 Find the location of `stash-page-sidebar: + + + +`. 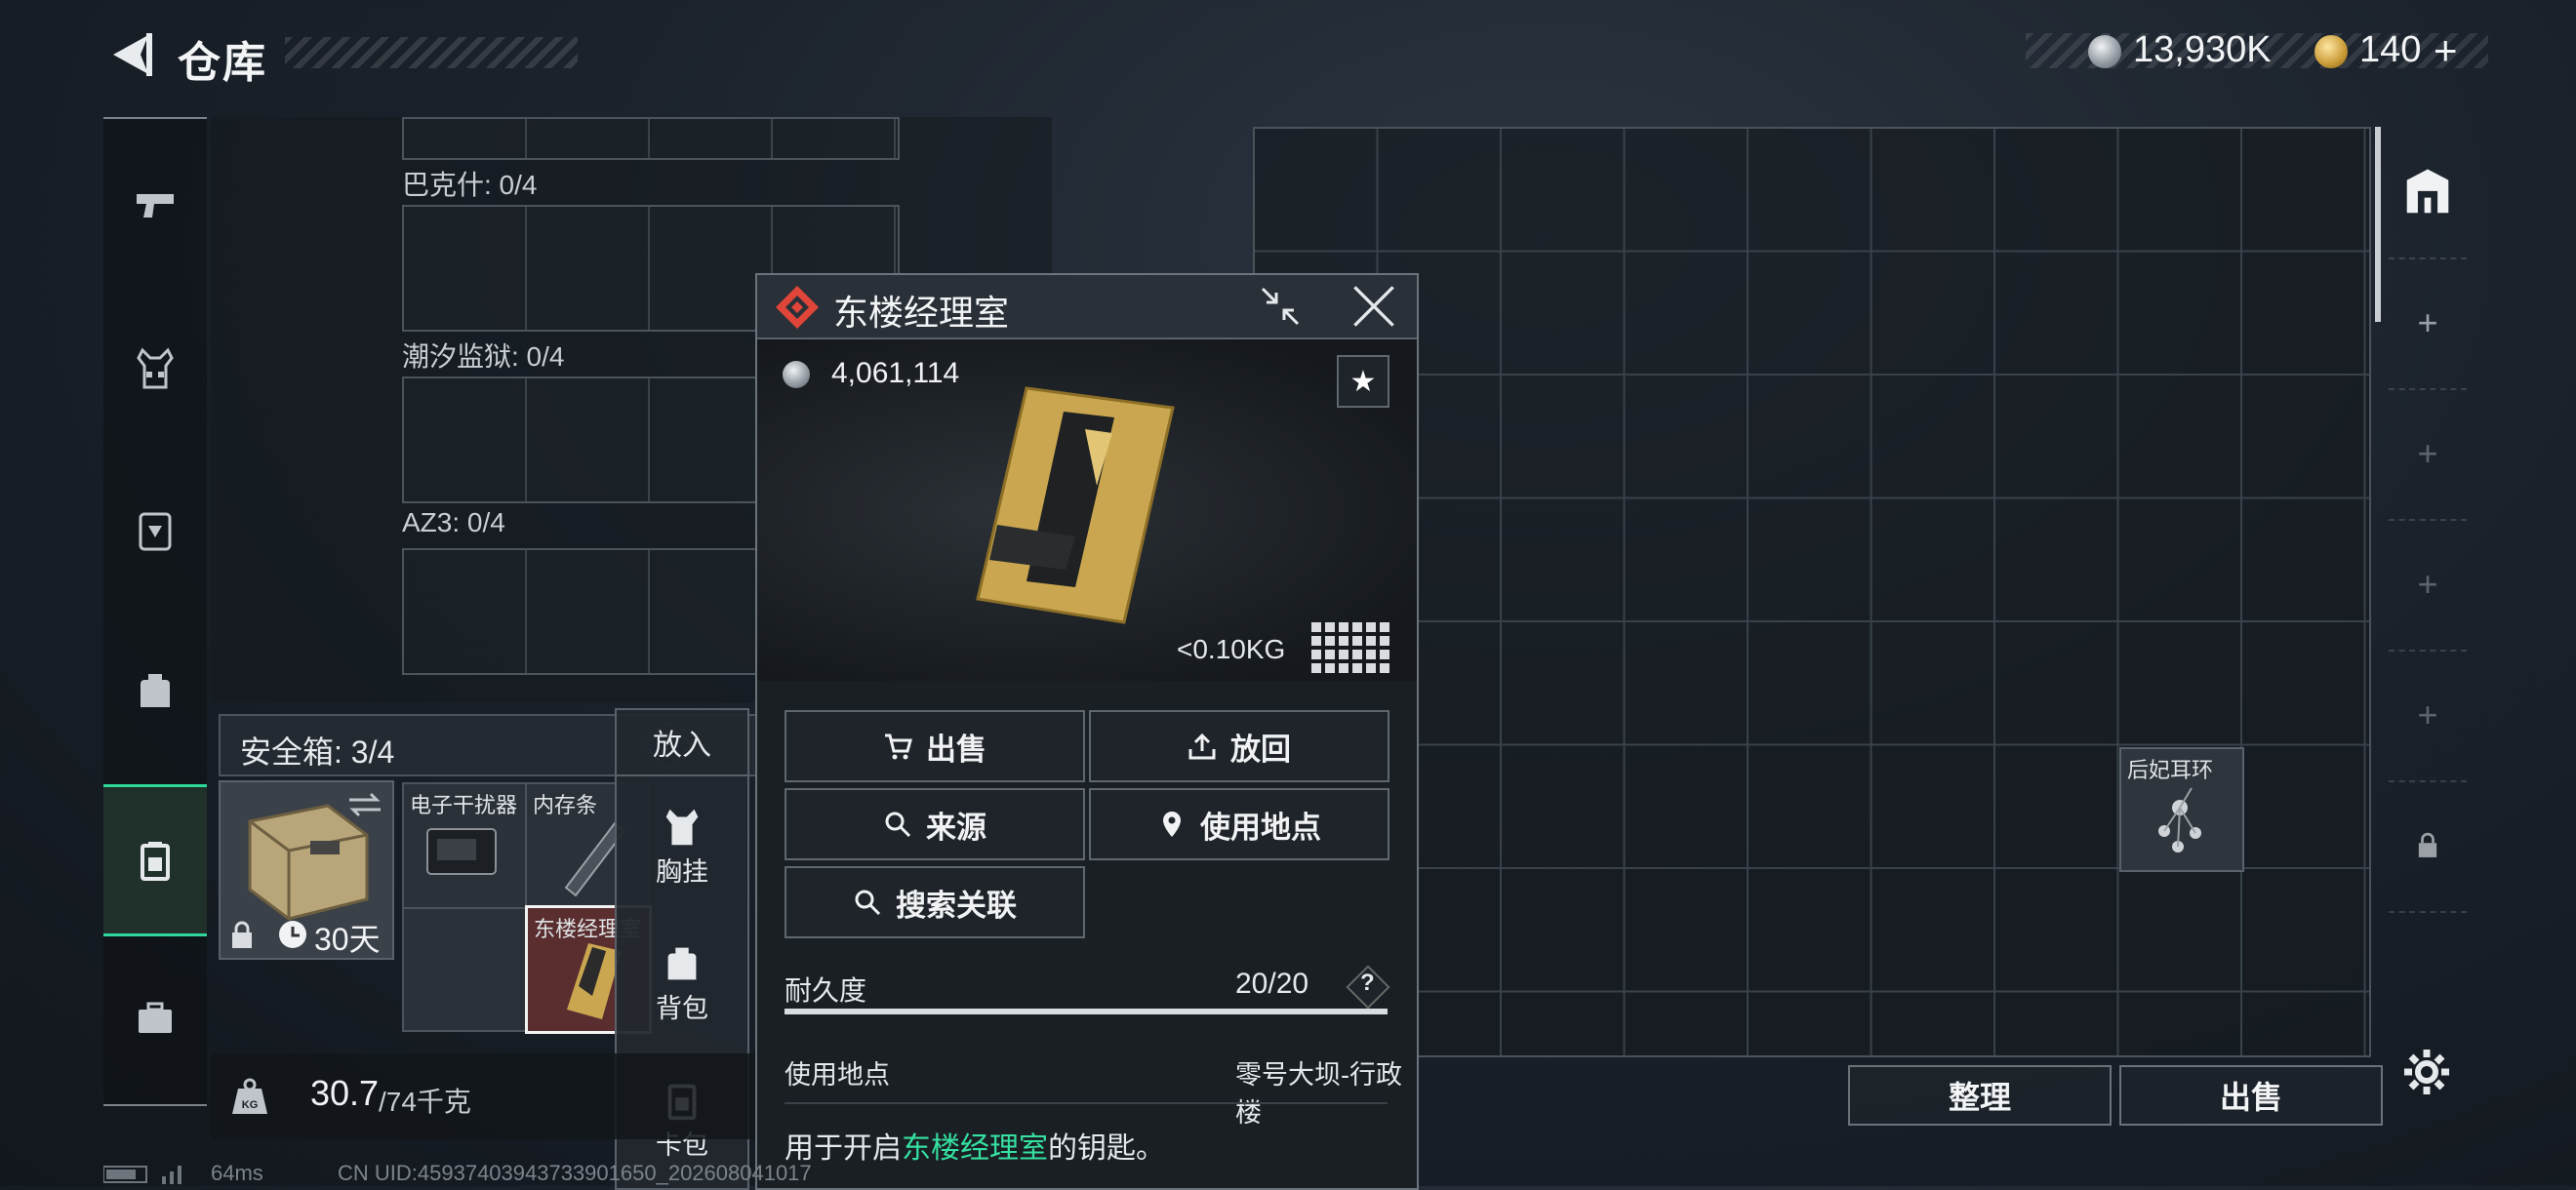

stash-page-sidebar: + + + + is located at coordinates (2428, 590).